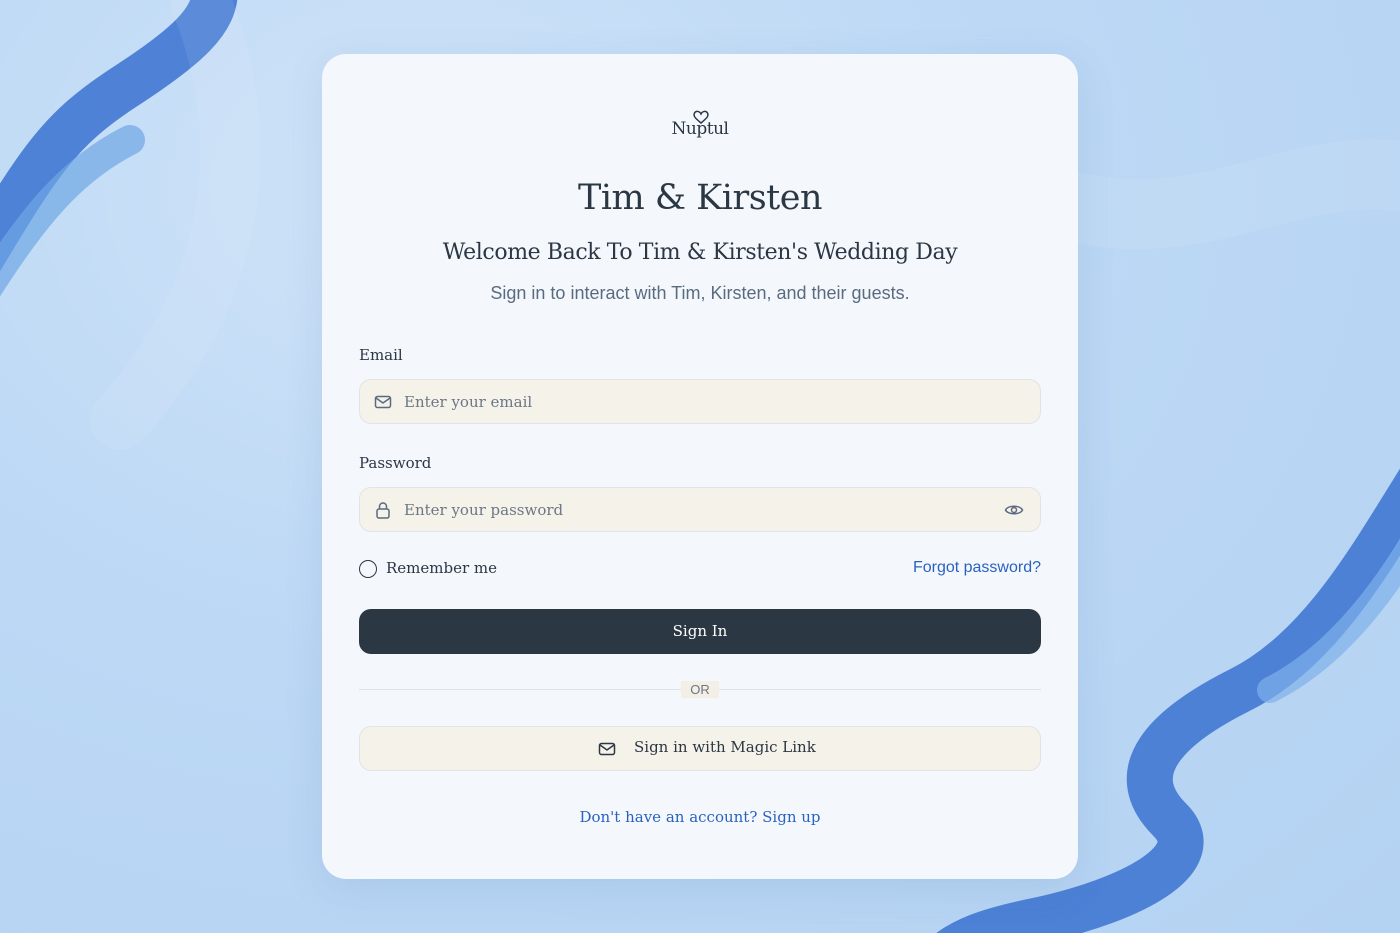  I want to click on sign-up-link: Sign up, so click(791, 817).